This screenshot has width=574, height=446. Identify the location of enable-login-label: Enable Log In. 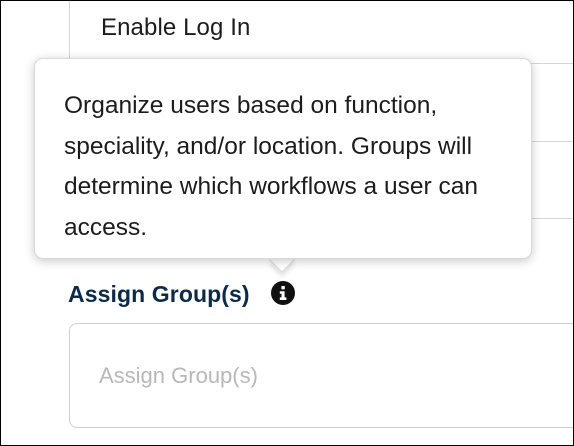
(176, 27).